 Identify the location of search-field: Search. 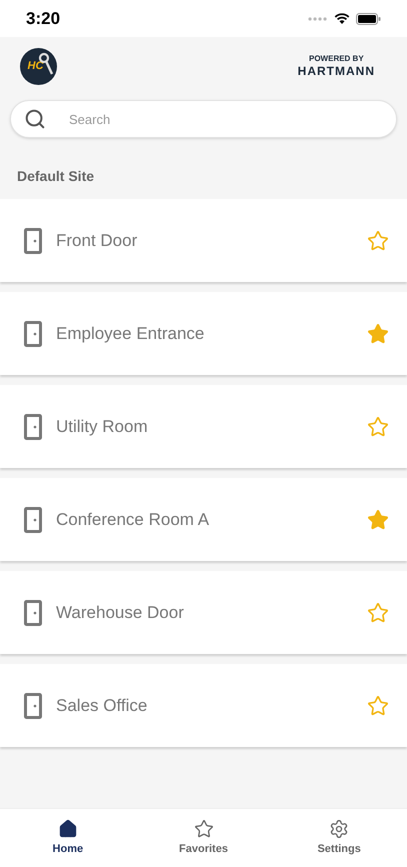
(203, 119).